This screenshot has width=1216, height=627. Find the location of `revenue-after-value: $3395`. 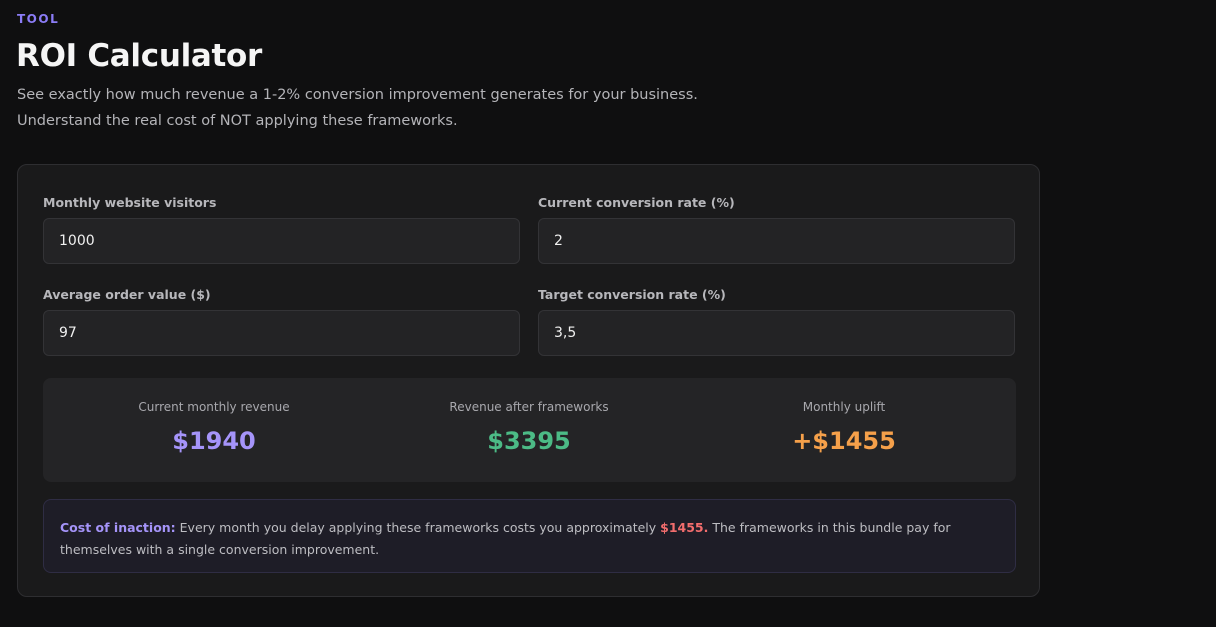

revenue-after-value: $3395 is located at coordinates (529, 441).